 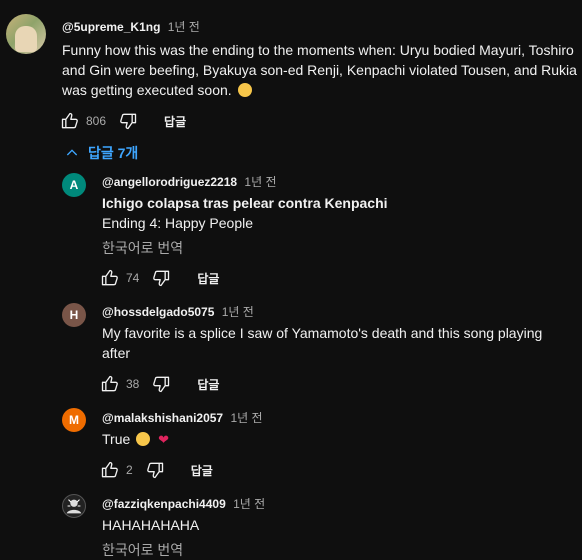 What do you see at coordinates (177, 223) in the screenshot?
I see `comment-text-line: Ending 4: Happy People` at bounding box center [177, 223].